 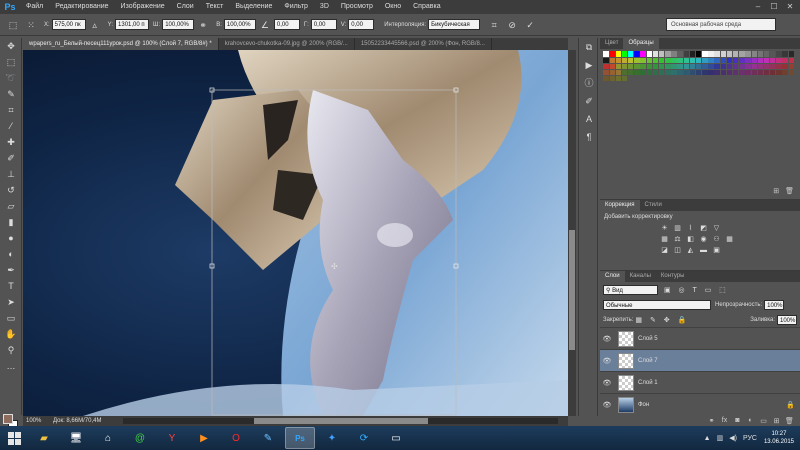 I want to click on menu-filter: Фильтр, so click(x=296, y=7).